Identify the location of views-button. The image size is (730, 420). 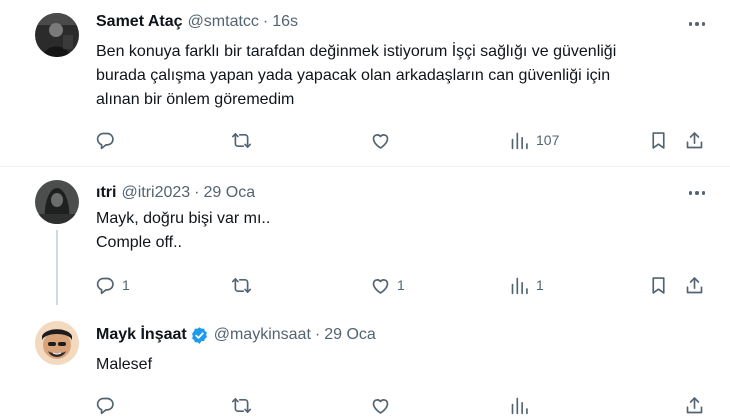
(519, 405).